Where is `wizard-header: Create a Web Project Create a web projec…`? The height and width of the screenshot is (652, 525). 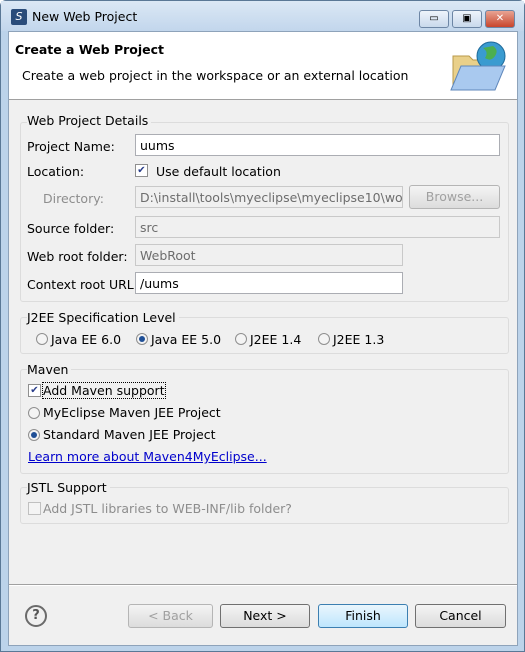 wizard-header: Create a Web Project Create a web projec… is located at coordinates (263, 66).